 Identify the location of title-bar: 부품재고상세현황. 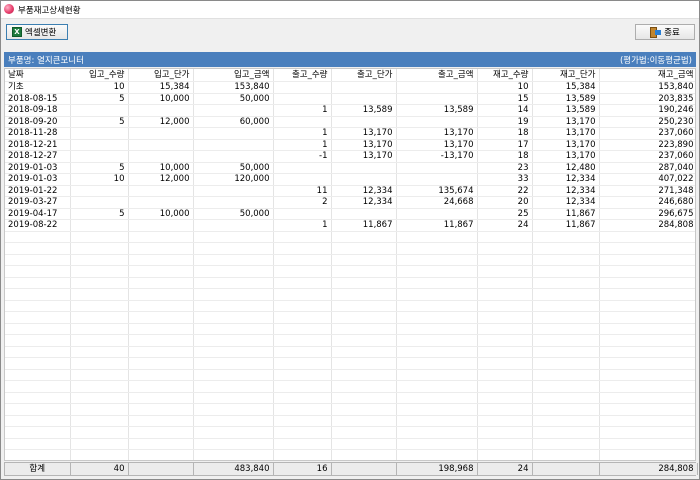
(350, 10).